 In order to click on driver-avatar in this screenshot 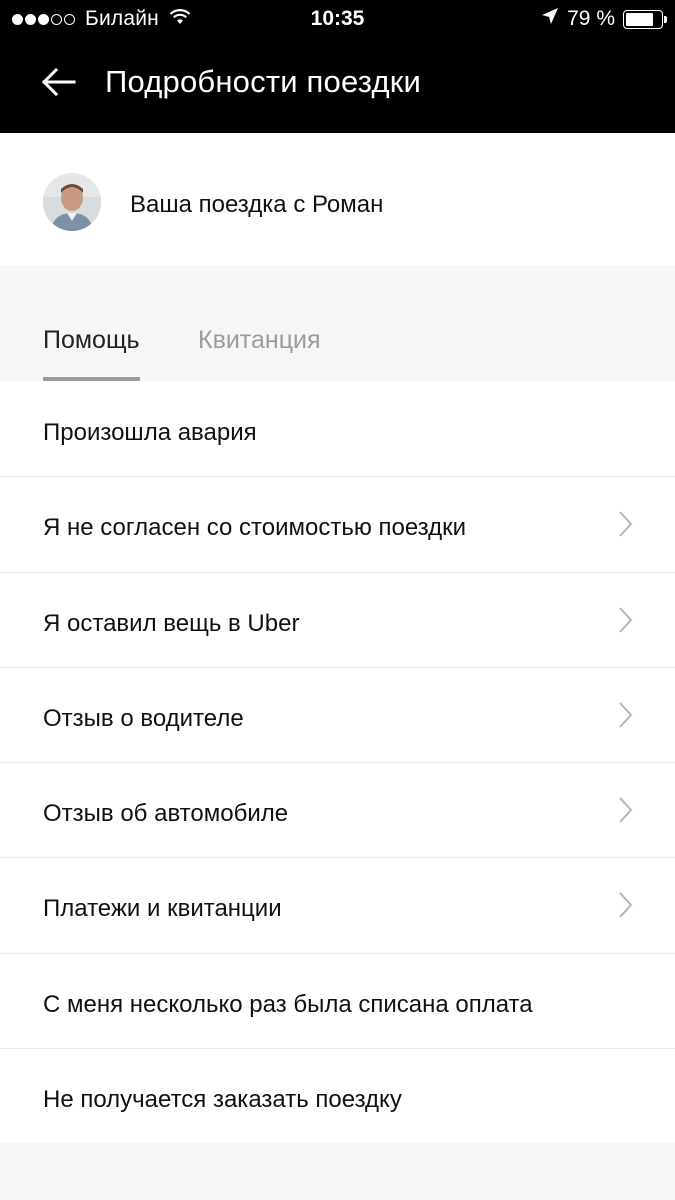, I will do `click(72, 202)`.